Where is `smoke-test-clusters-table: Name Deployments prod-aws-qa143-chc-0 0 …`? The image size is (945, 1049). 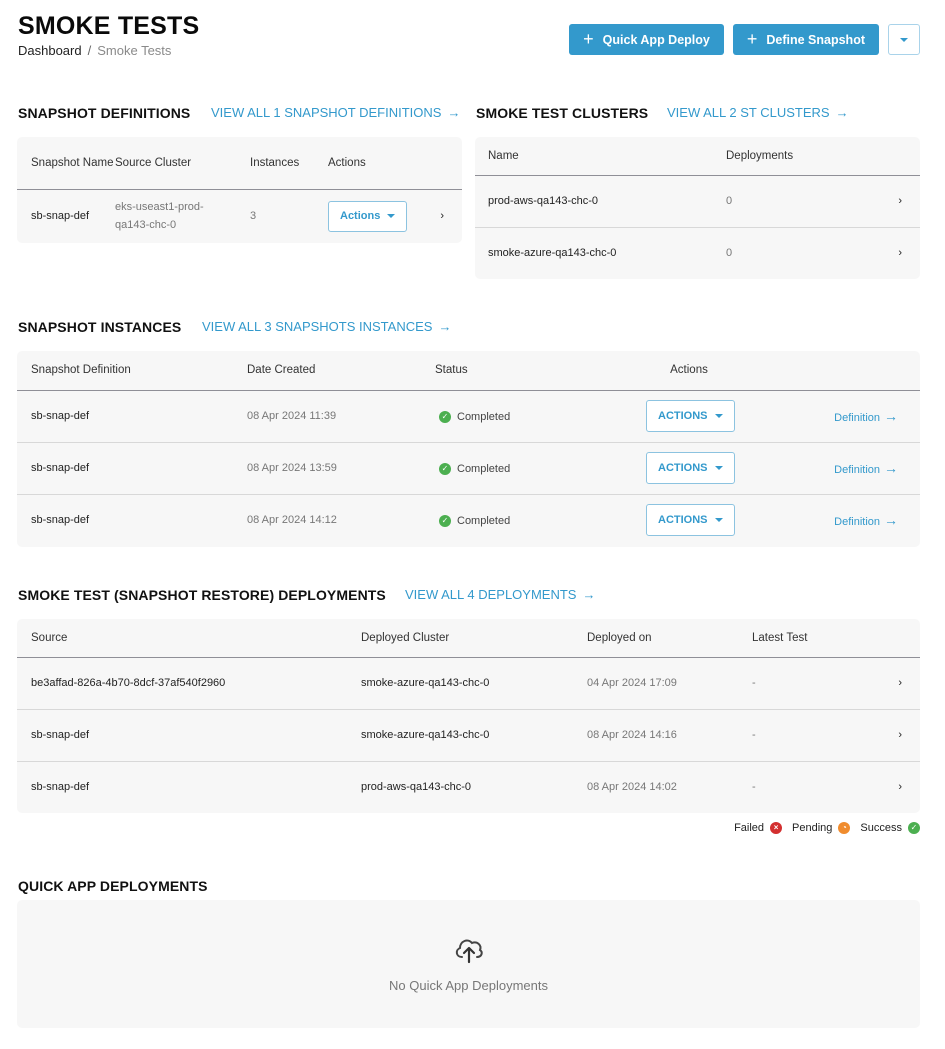
smoke-test-clusters-table: Name Deployments prod-aws-qa143-chc-0 0 … is located at coordinates (697, 208).